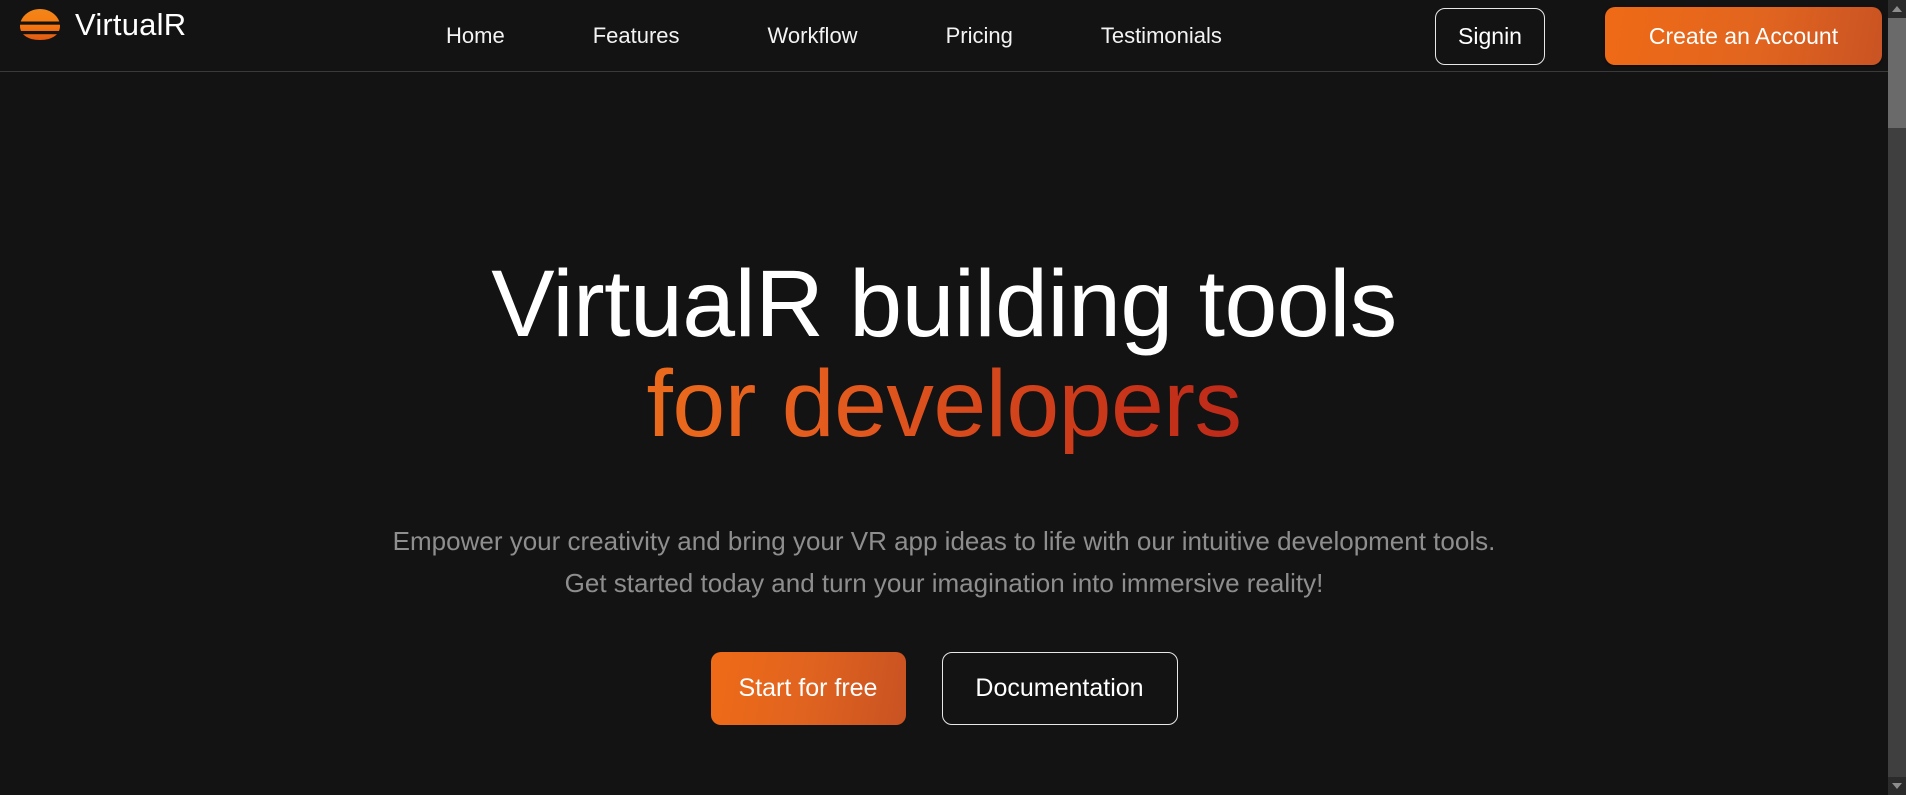  What do you see at coordinates (1490, 36) in the screenshot?
I see `signin-button: Signin` at bounding box center [1490, 36].